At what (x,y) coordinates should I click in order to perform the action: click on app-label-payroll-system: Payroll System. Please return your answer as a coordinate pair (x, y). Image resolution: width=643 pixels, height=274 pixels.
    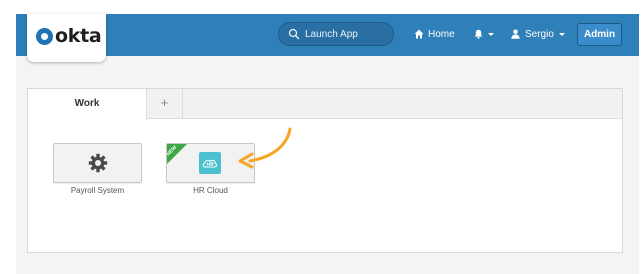
    Looking at the image, I should click on (97, 190).